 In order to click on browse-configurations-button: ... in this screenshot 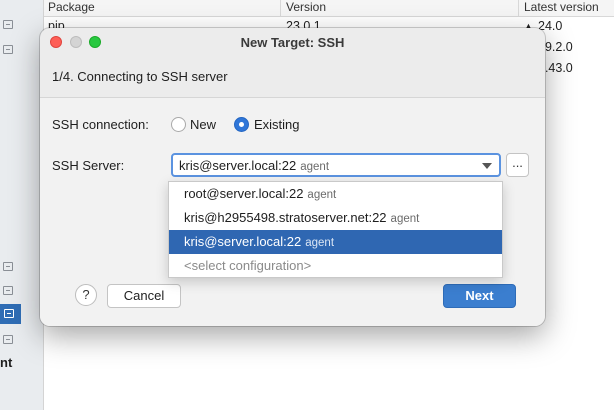, I will do `click(517, 165)`.